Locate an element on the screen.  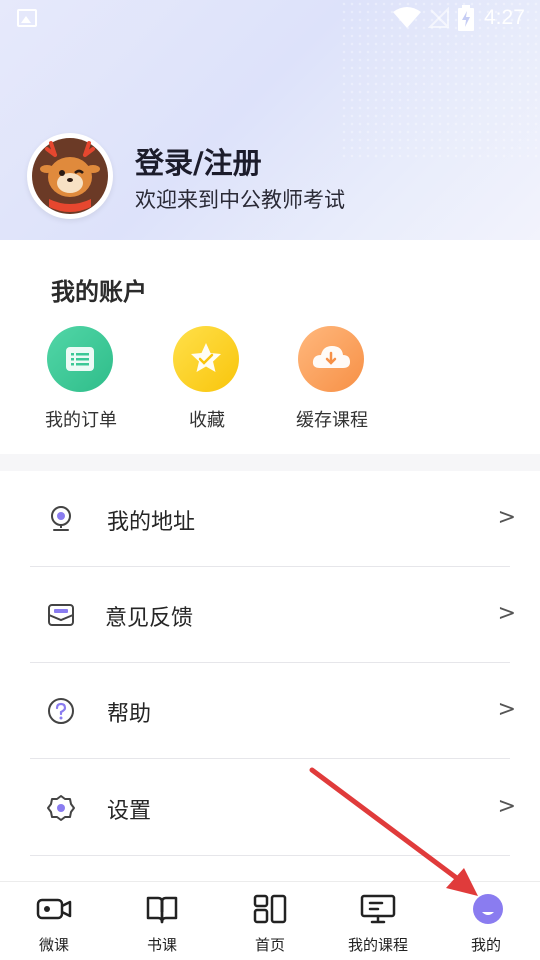
deer-mascot-avatar is located at coordinates (70, 176).